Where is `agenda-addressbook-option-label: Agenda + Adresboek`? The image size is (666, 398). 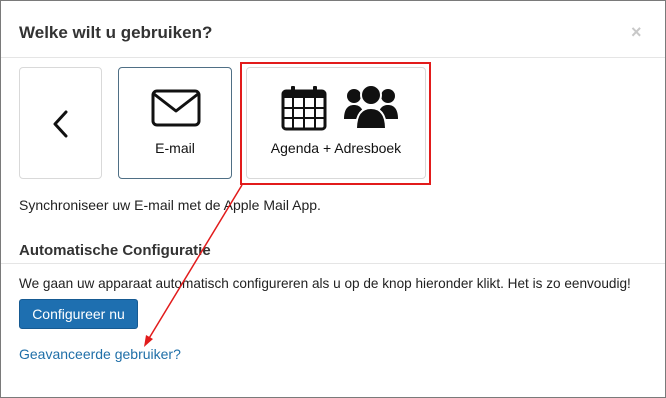 agenda-addressbook-option-label: Agenda + Adresboek is located at coordinates (336, 148).